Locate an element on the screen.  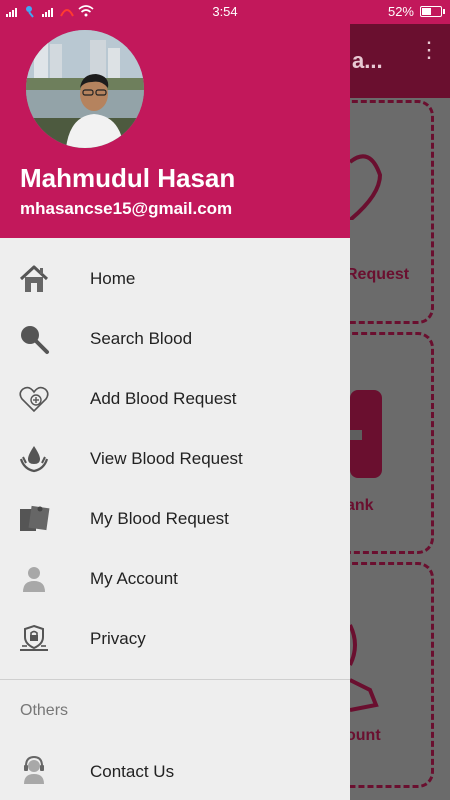
drawer-item-contact-us: Contact Us is located at coordinates (175, 770).